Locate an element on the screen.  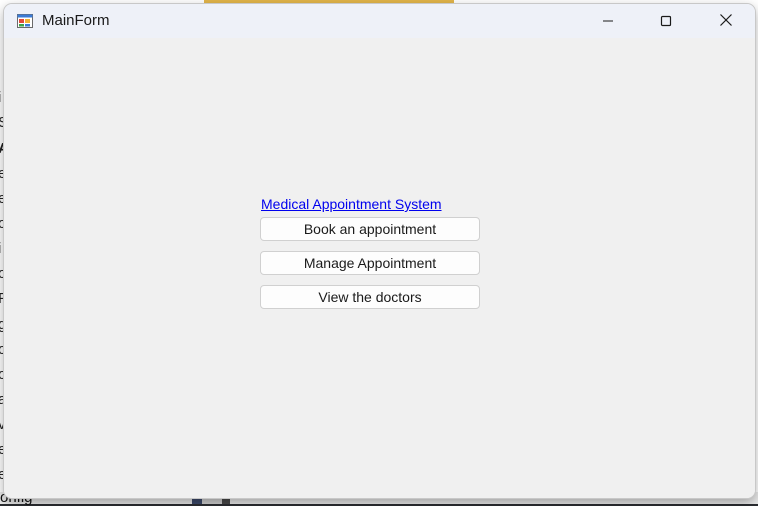
minimize-icon is located at coordinates (608, 21).